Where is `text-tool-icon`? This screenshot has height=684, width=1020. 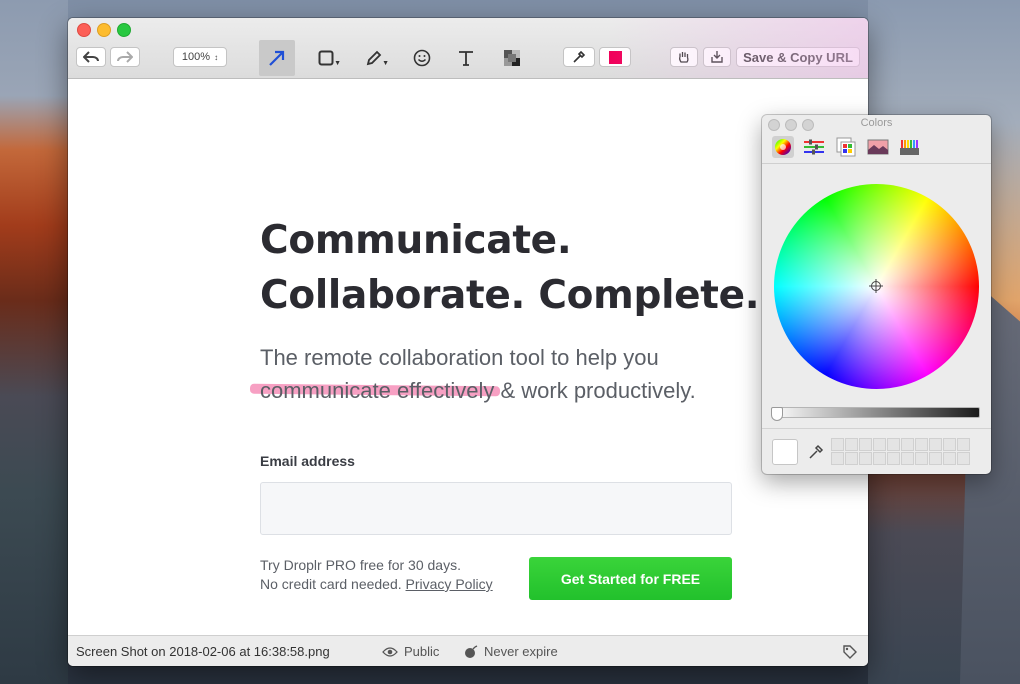
text-tool-icon is located at coordinates (466, 58).